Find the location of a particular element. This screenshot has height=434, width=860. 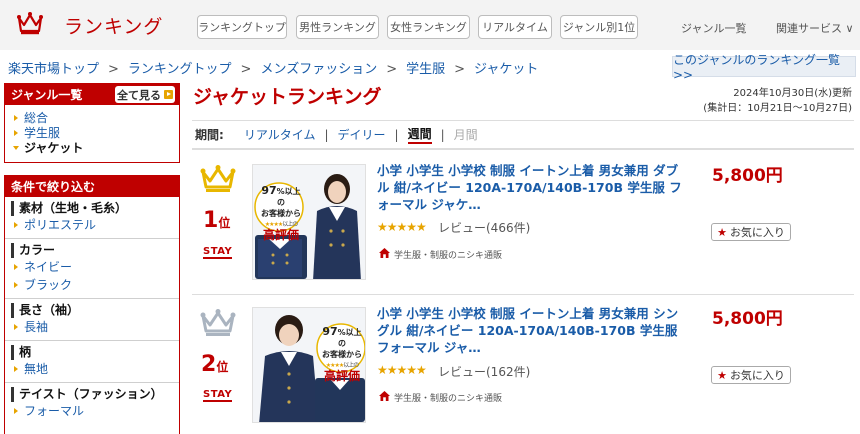

rank-value: 1 is located at coordinates (211, 220).